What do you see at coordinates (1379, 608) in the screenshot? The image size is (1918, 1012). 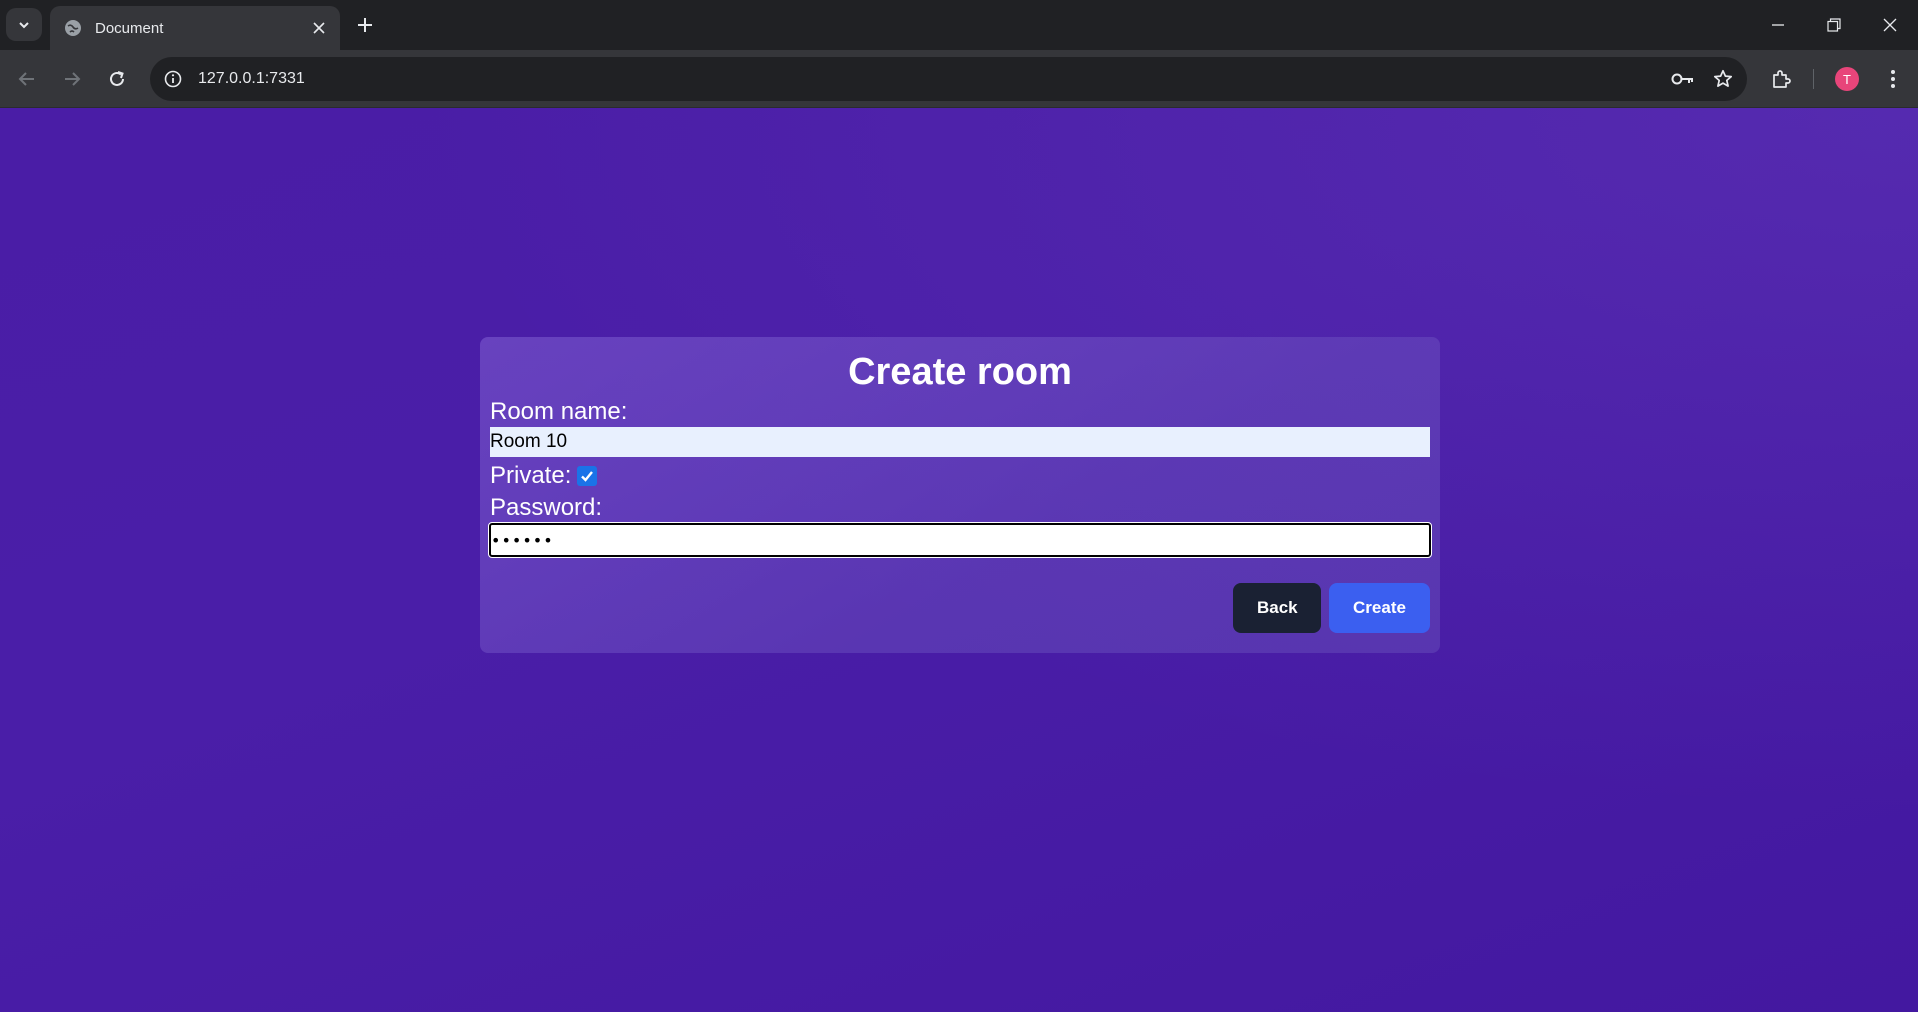 I see `create-button: Create` at bounding box center [1379, 608].